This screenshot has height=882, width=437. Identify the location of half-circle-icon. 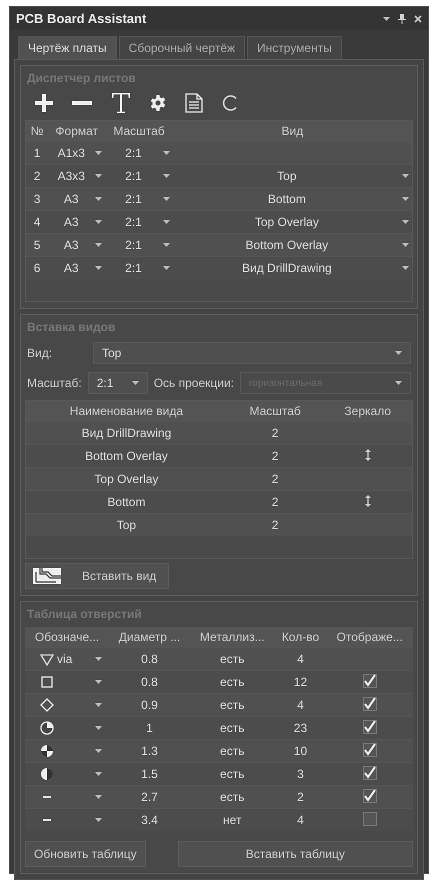
(47, 774).